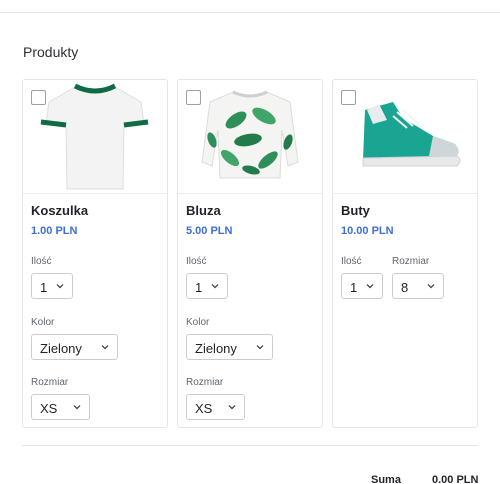  What do you see at coordinates (209, 231) in the screenshot?
I see `product-price: 5.00 PLN` at bounding box center [209, 231].